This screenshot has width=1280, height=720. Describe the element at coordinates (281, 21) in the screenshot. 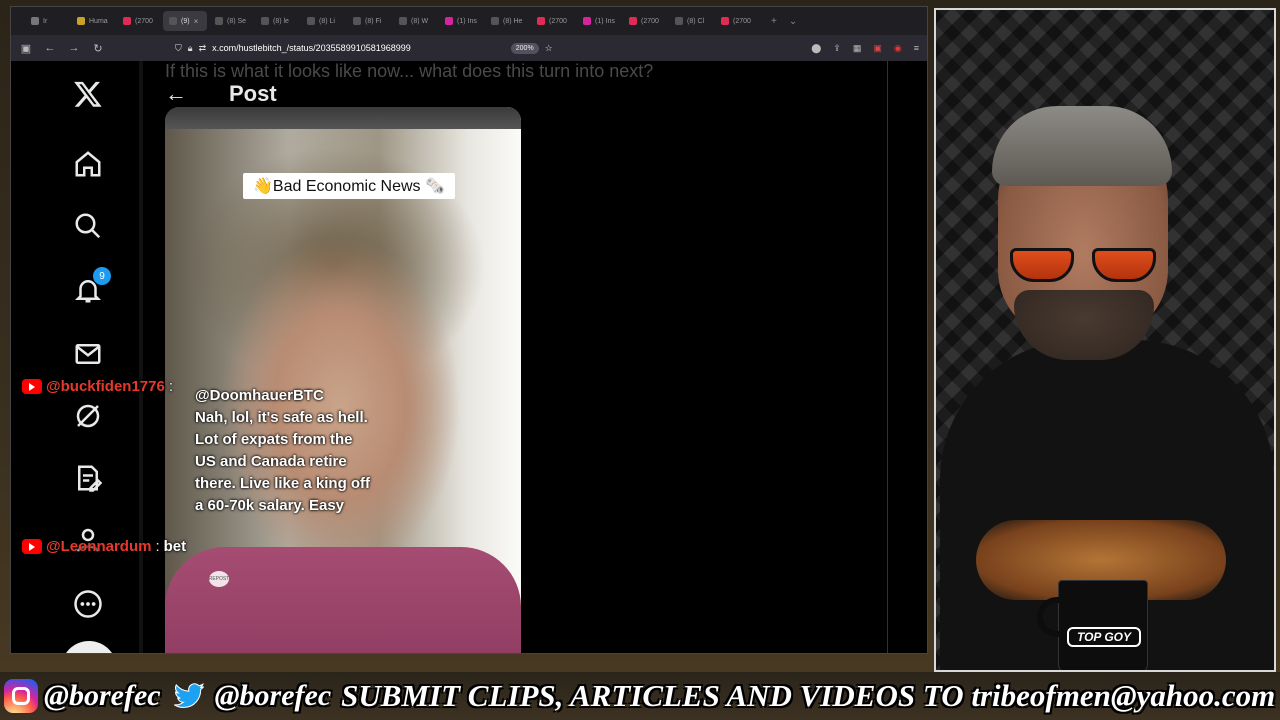

I see `tab-label: (8) le` at that location.